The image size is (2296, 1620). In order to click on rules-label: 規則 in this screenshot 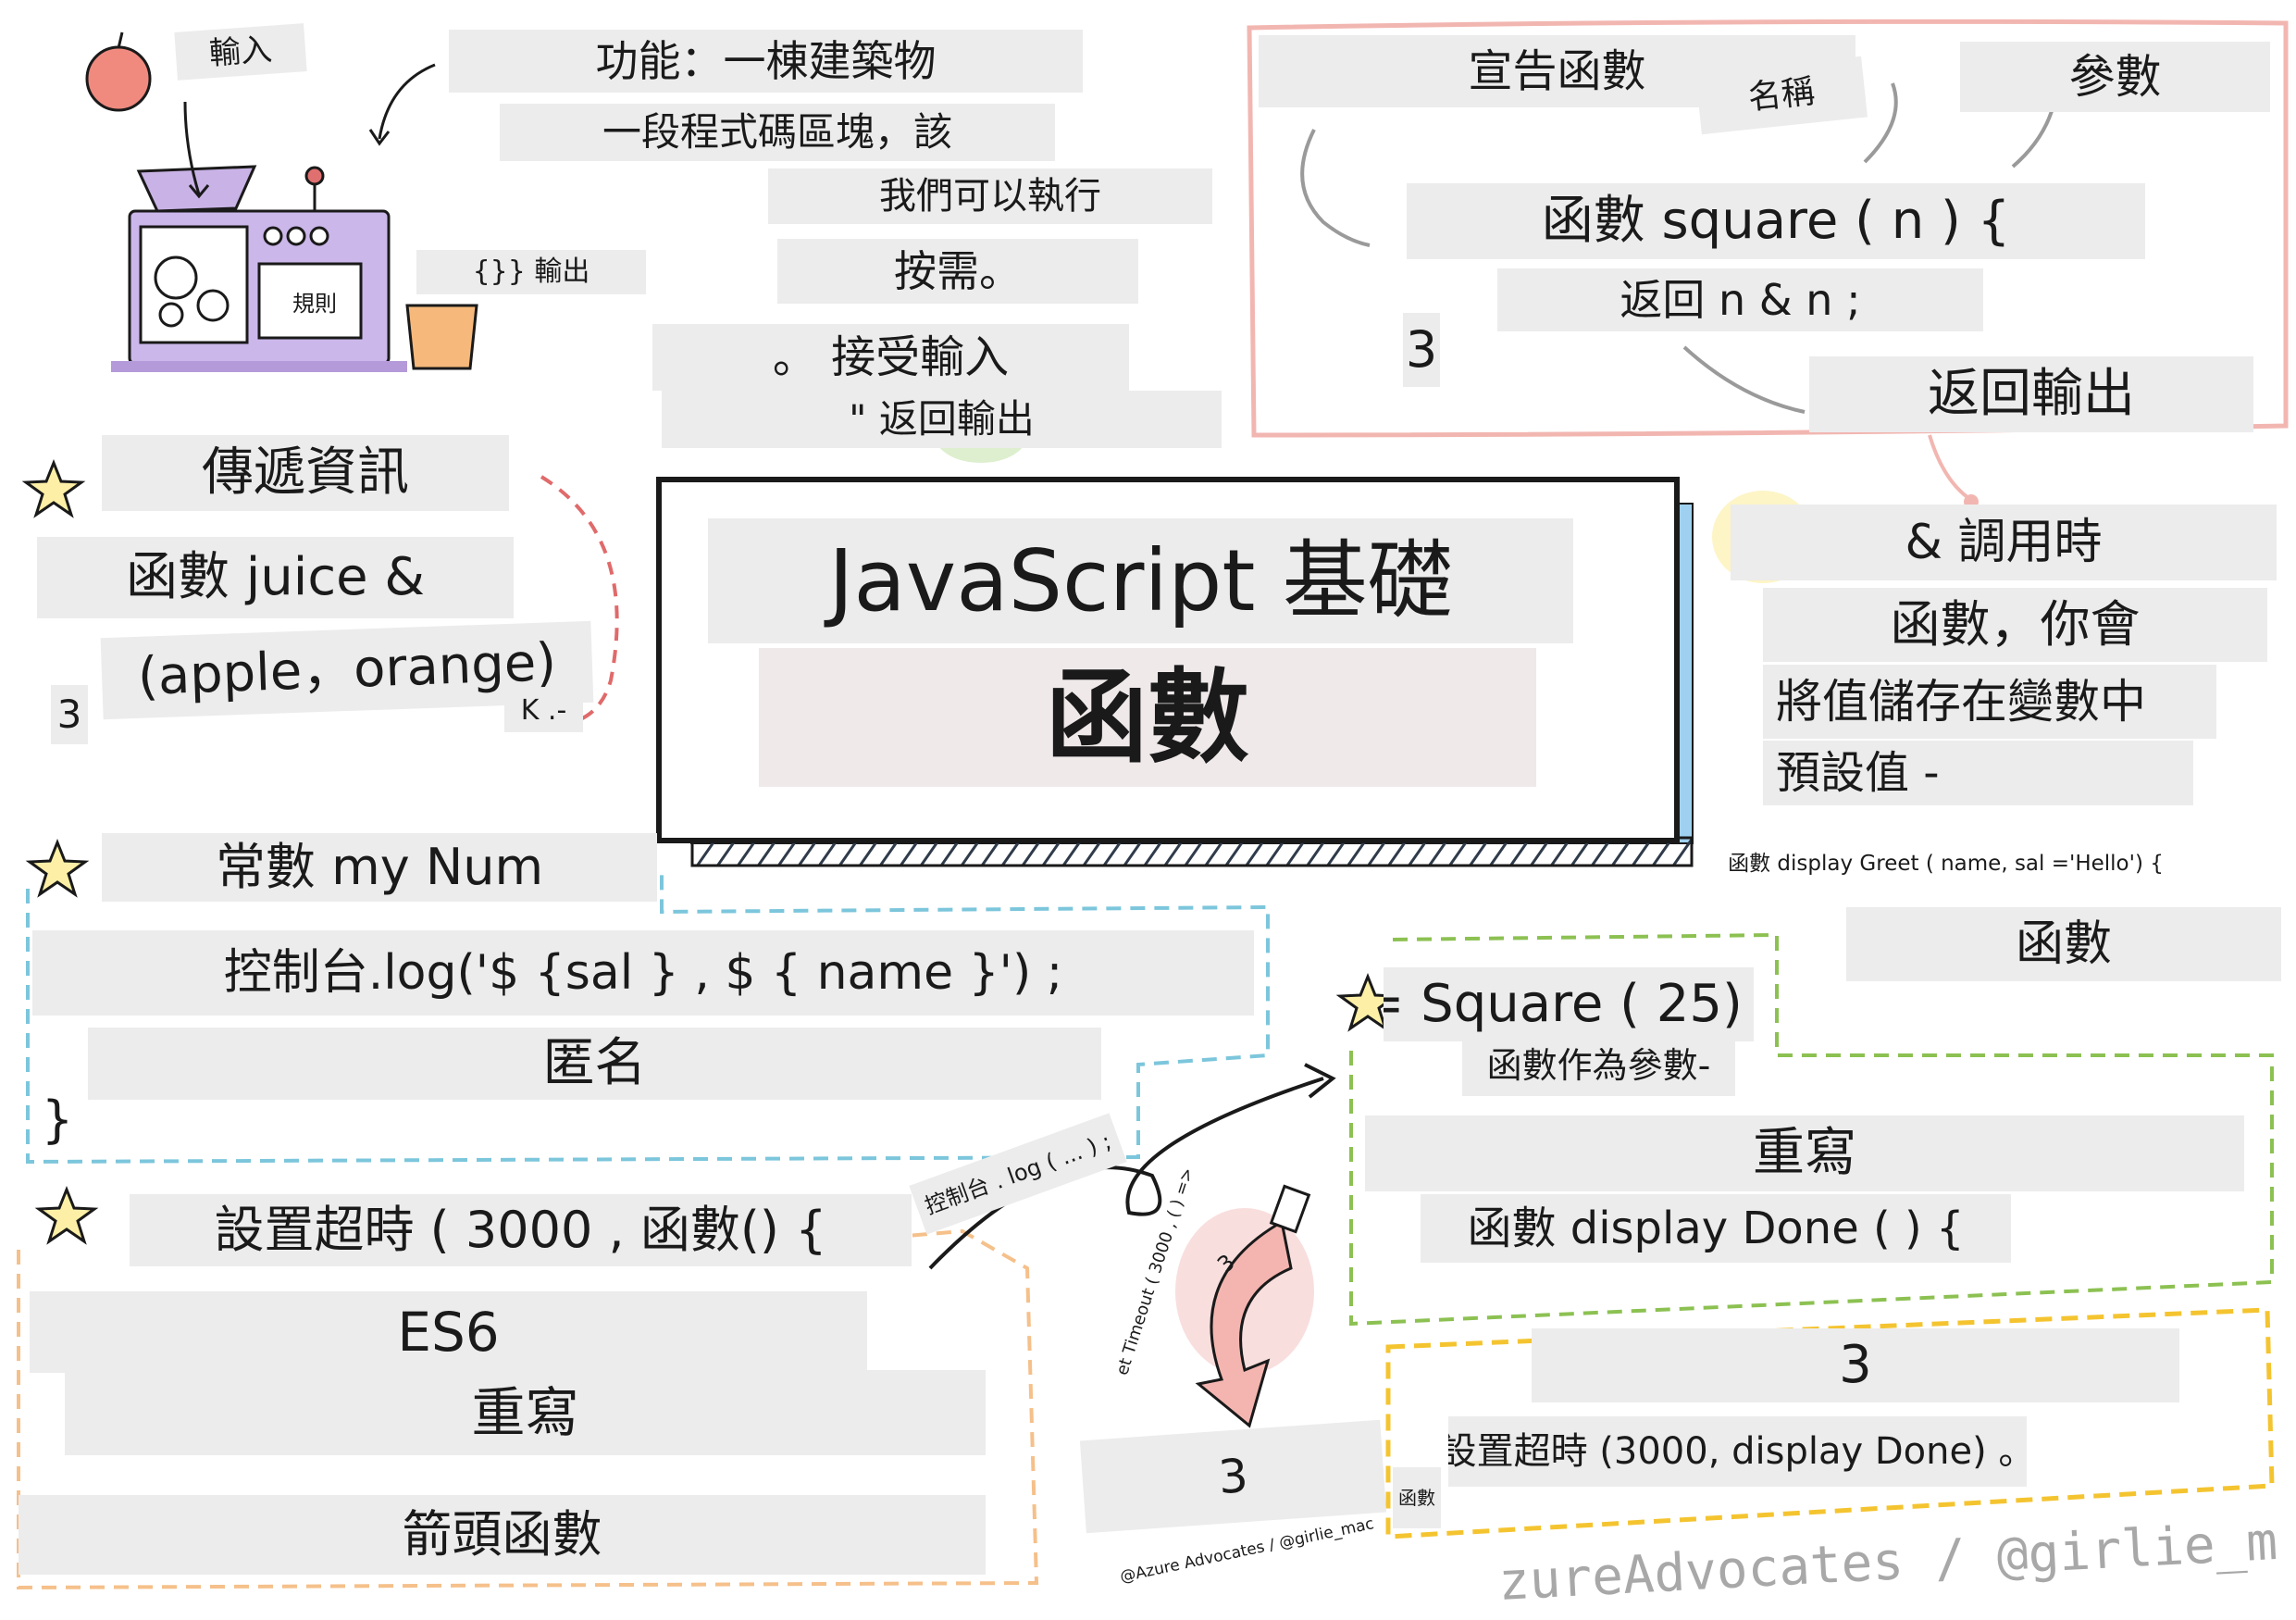, I will do `click(314, 304)`.